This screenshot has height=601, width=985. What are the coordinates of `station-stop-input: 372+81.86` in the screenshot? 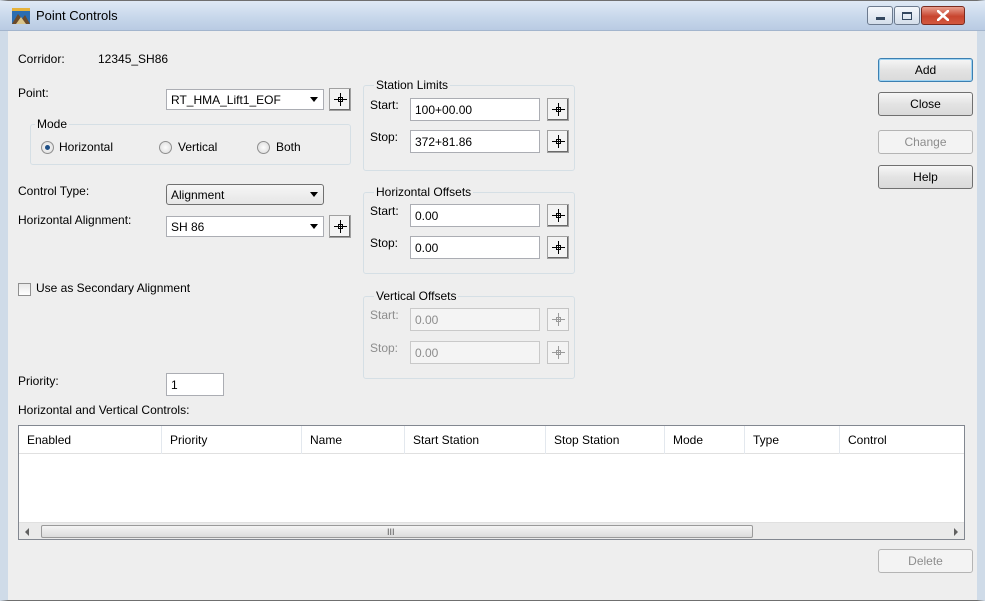 It's located at (475, 141).